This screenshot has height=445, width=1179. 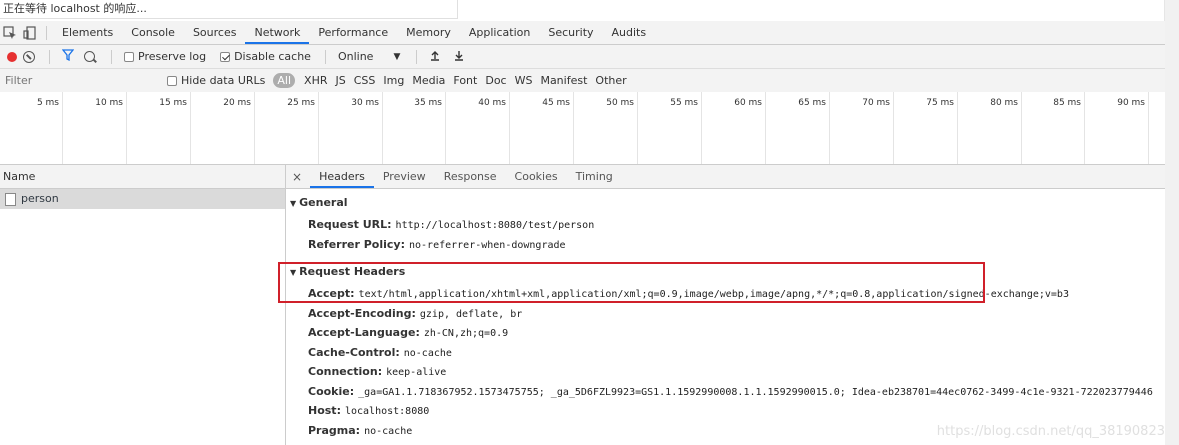 What do you see at coordinates (173, 103) in the screenshot?
I see `timeline-tick-label: 15 ms` at bounding box center [173, 103].